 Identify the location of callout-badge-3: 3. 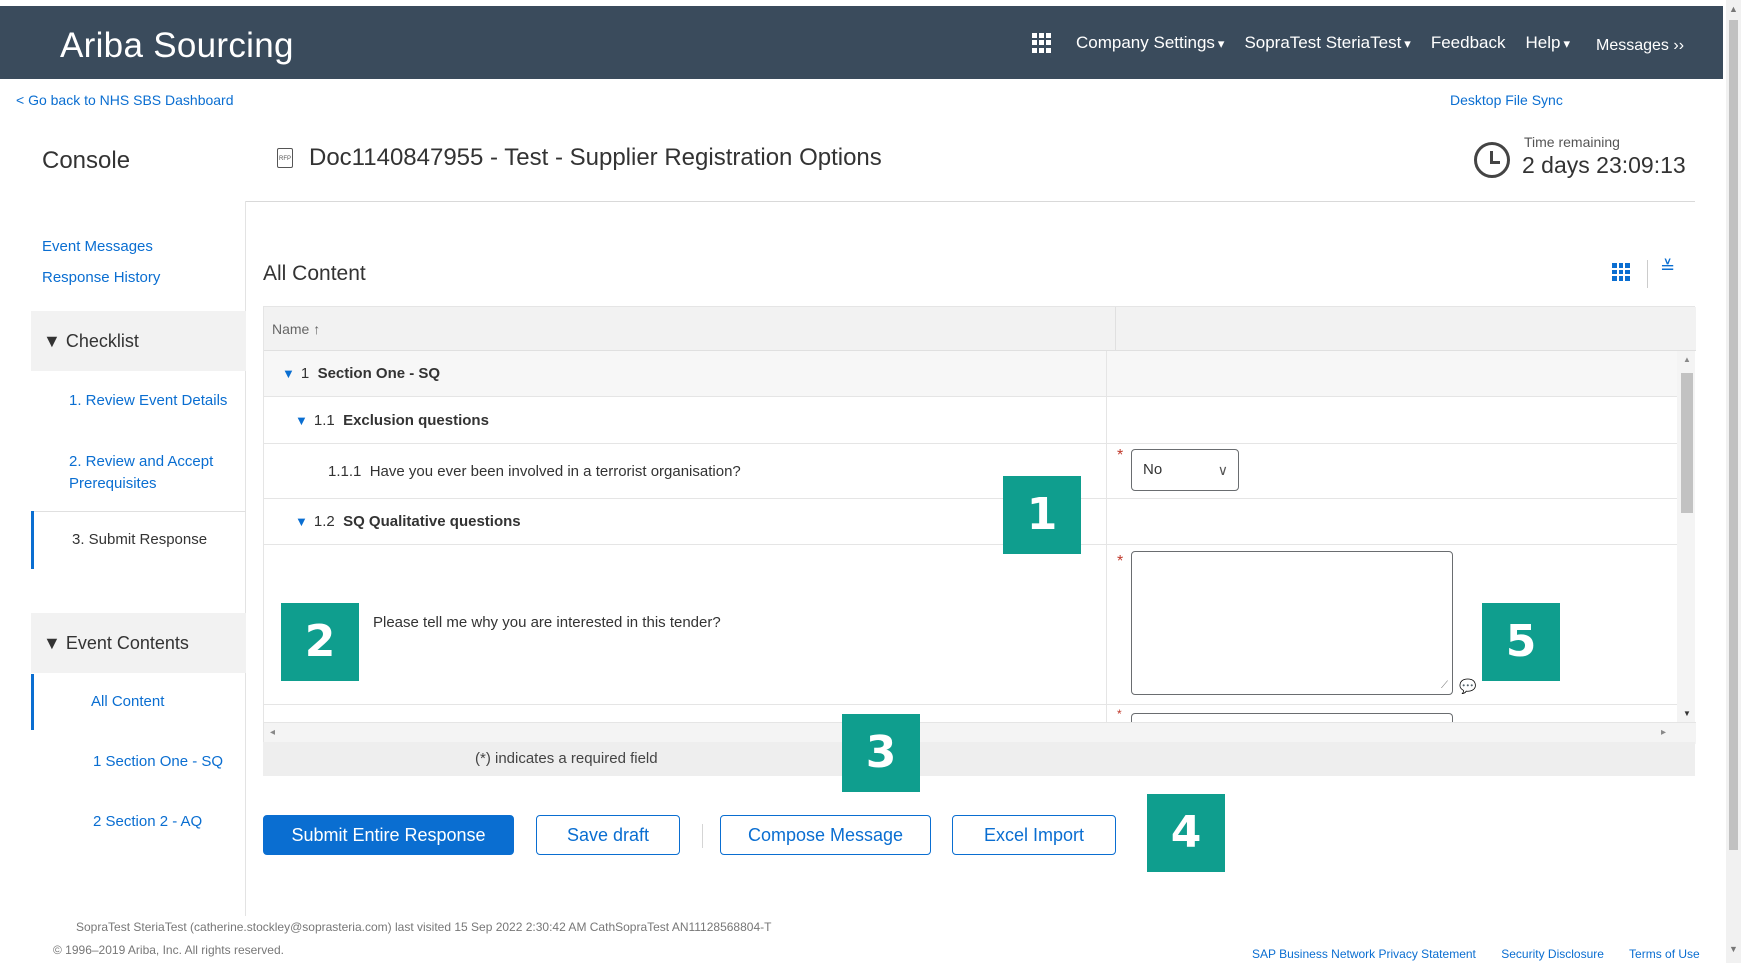
(881, 753).